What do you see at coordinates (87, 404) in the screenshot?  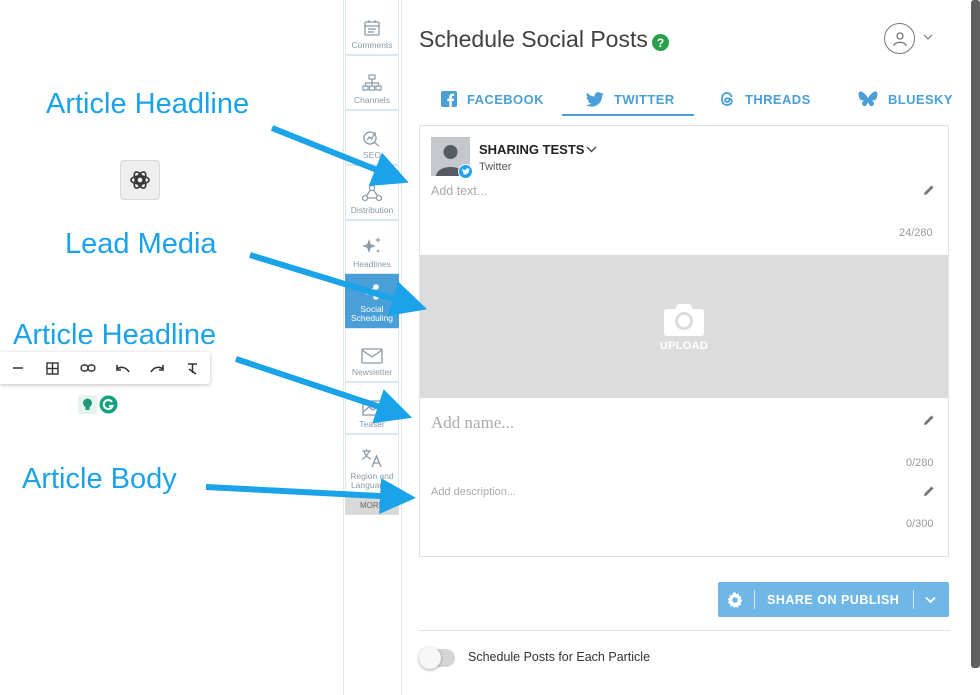 I see `lightbulb-extension-icon` at bounding box center [87, 404].